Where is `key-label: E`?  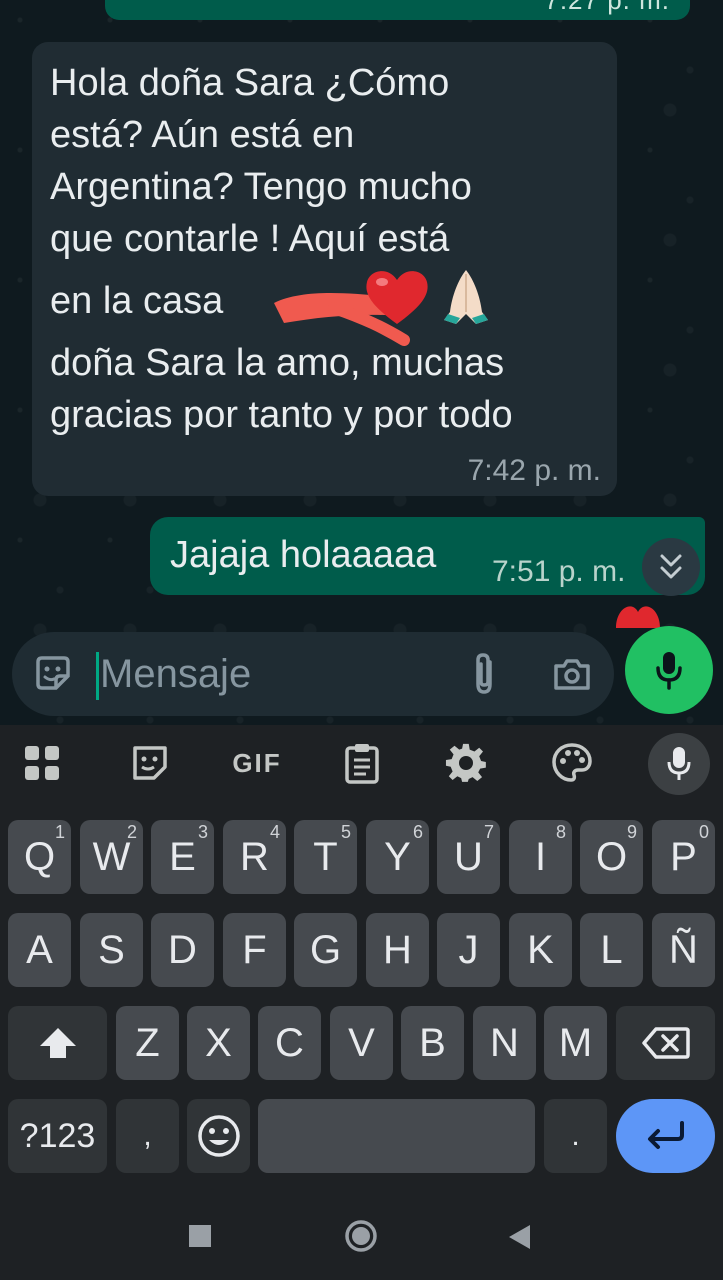 key-label: E is located at coordinates (182, 856).